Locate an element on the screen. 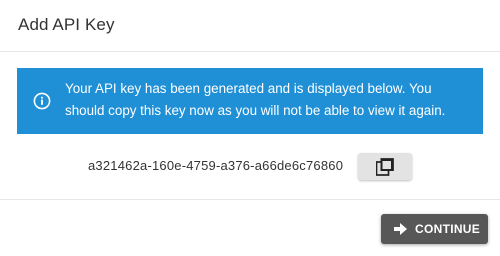 The image size is (500, 256). api-key-row: a321462a-160e-4759-a376-a66de6c76860 is located at coordinates (250, 166).